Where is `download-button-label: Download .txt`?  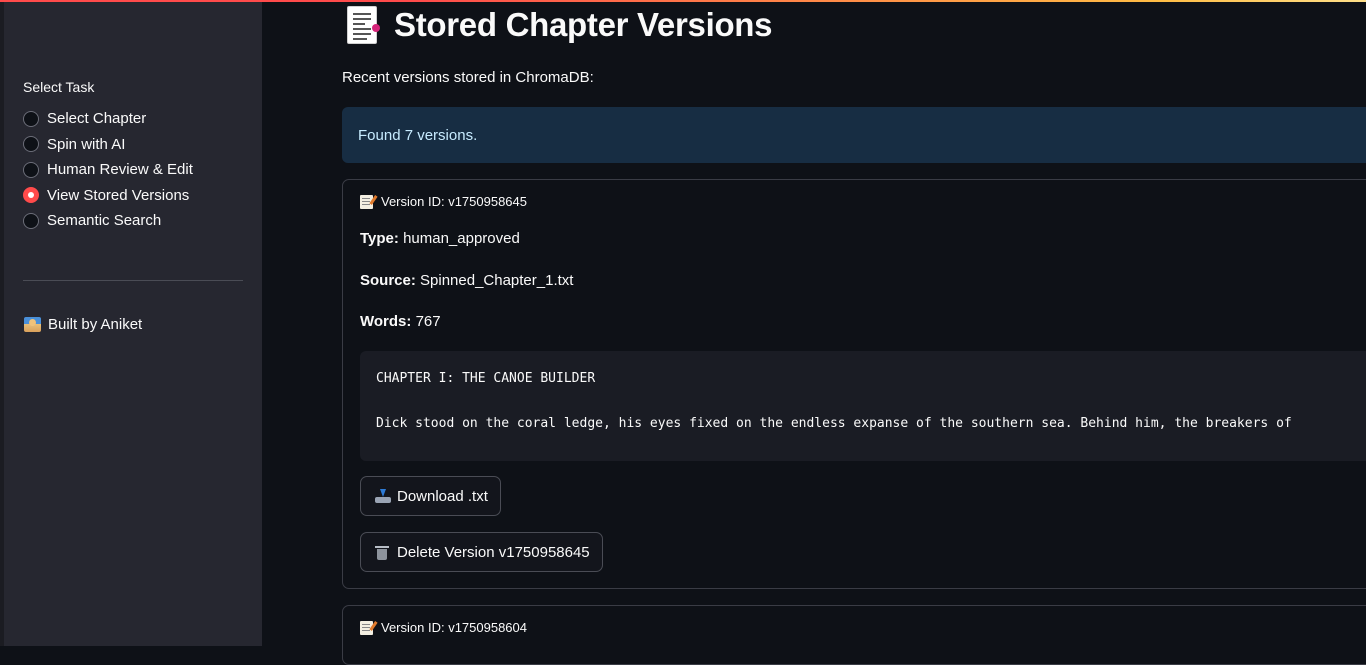
download-button-label: Download .txt is located at coordinates (442, 496).